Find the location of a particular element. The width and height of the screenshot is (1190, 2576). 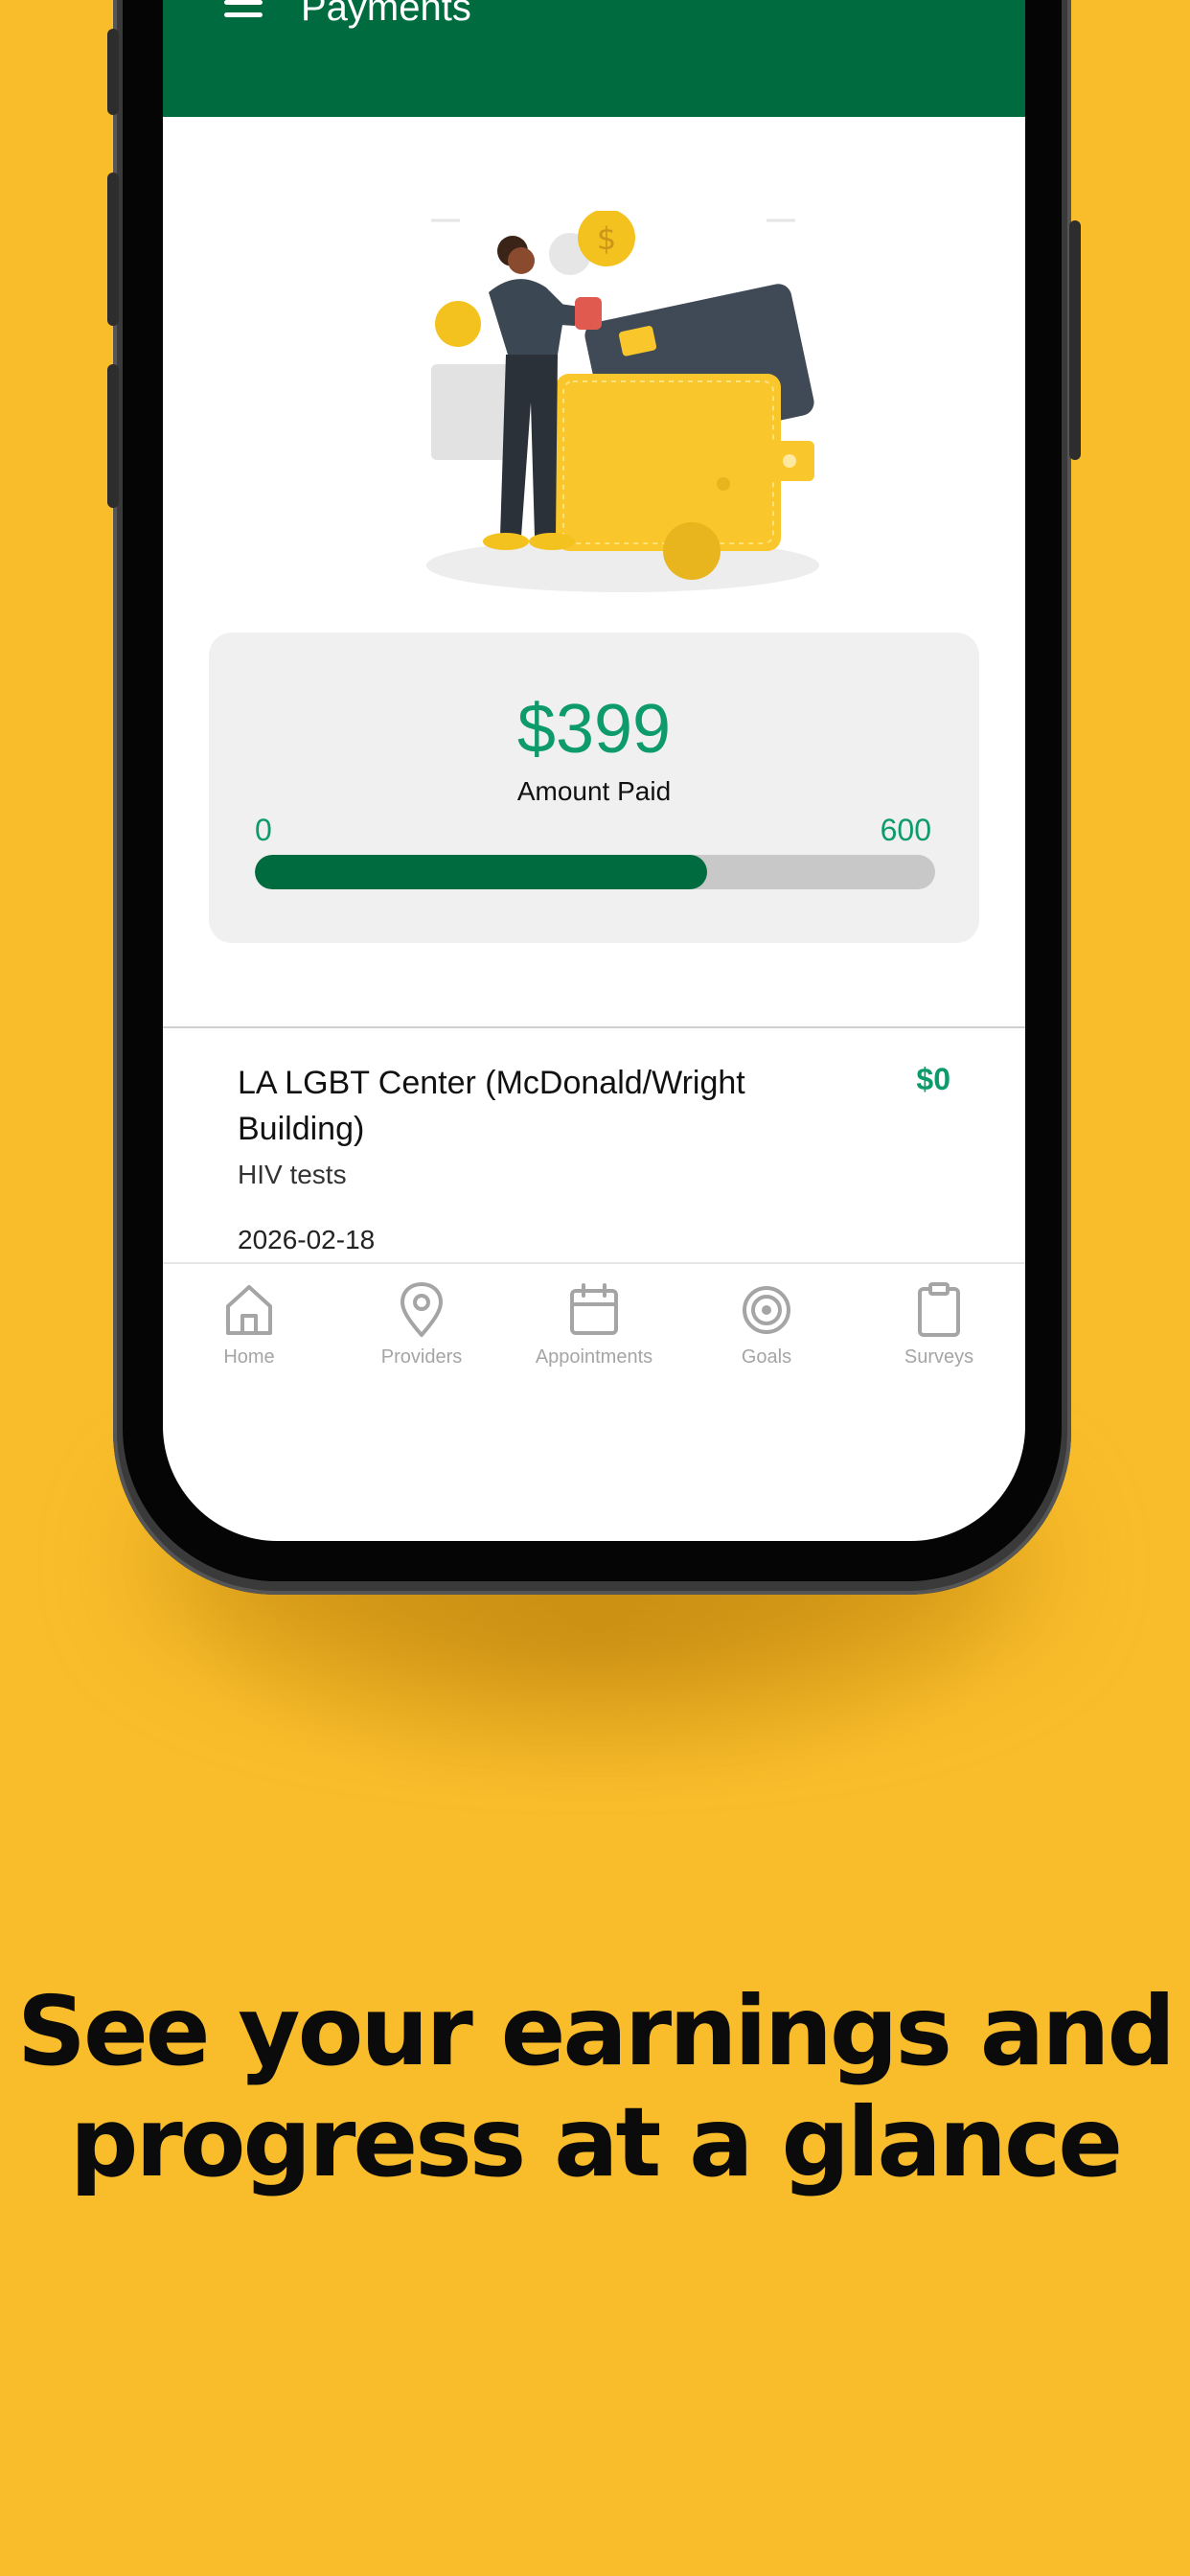

home-icon is located at coordinates (249, 1310).